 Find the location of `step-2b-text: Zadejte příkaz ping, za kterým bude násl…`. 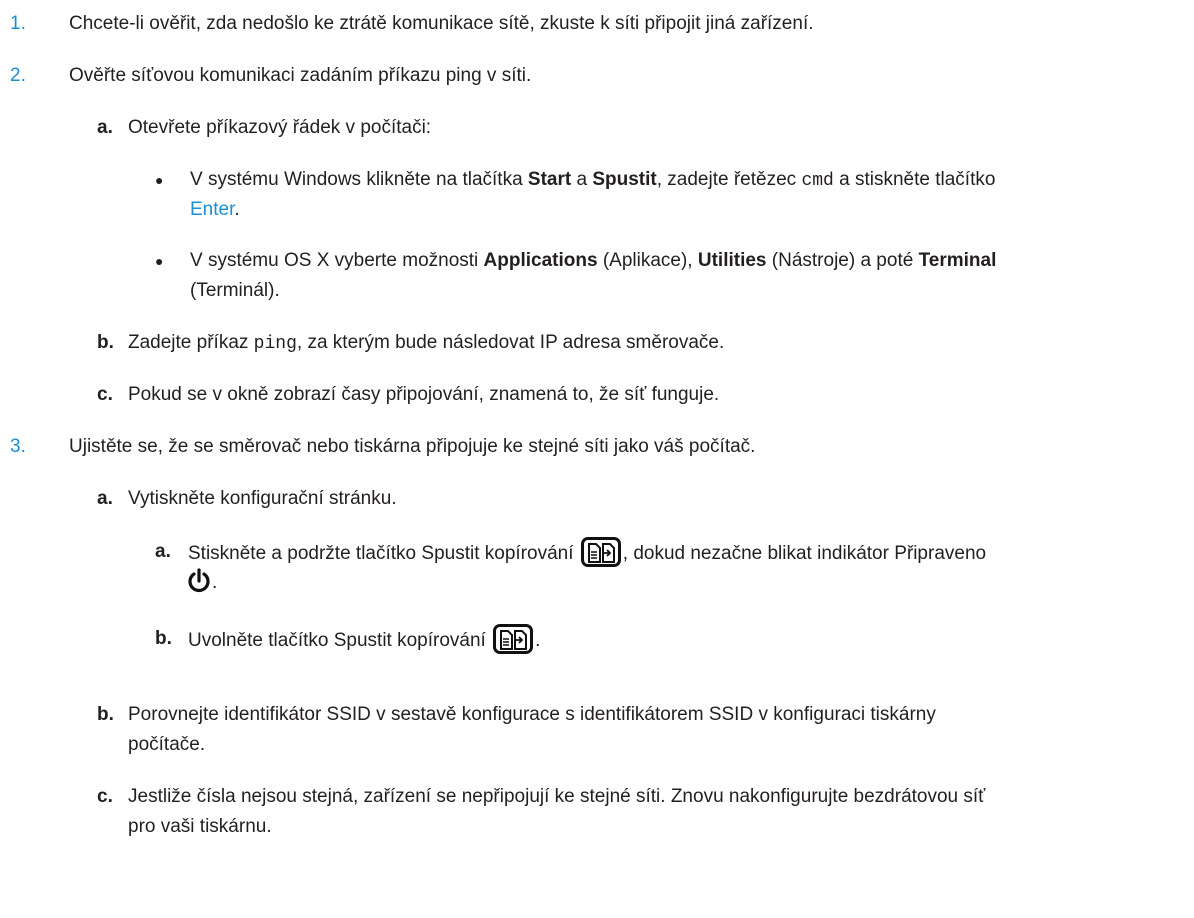

step-2b-text: Zadejte příkaz ping, za kterým bude násl… is located at coordinates (426, 343).